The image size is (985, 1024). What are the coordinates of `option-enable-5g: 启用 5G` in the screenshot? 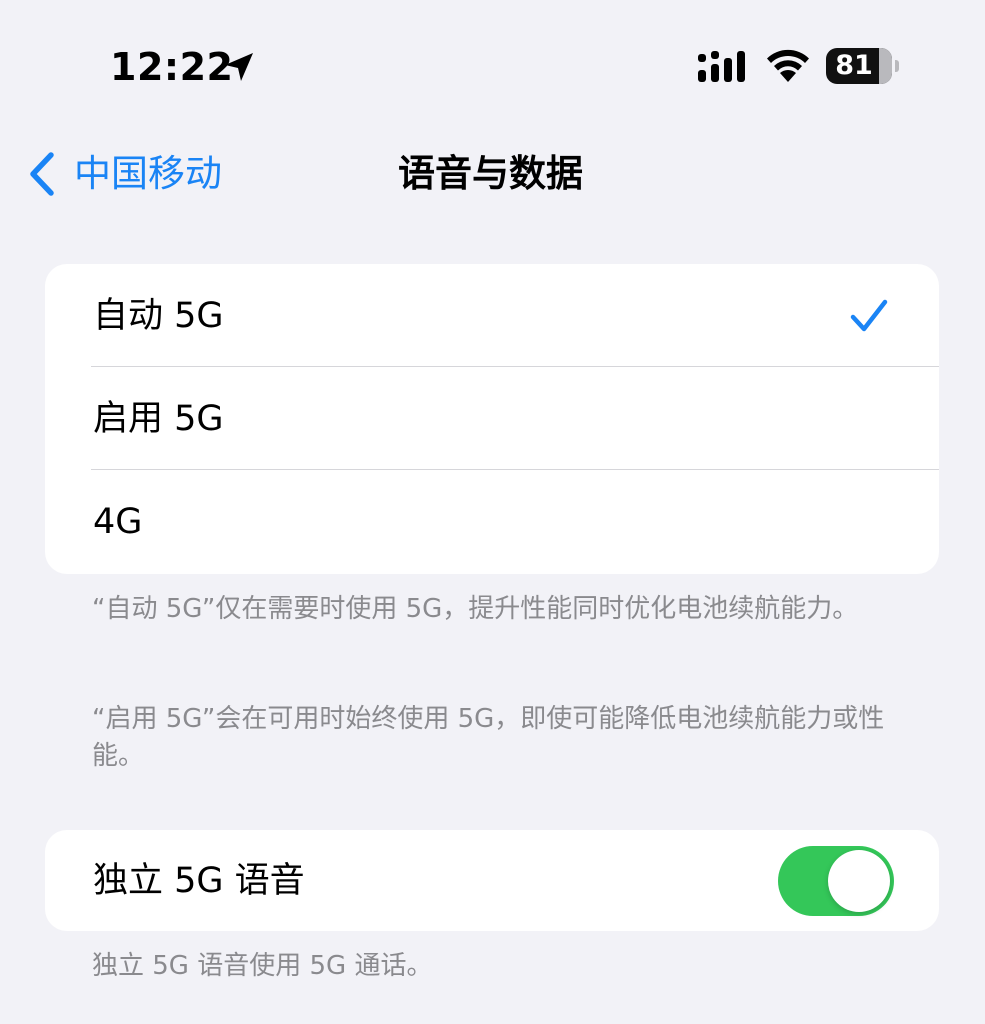 It's located at (492, 418).